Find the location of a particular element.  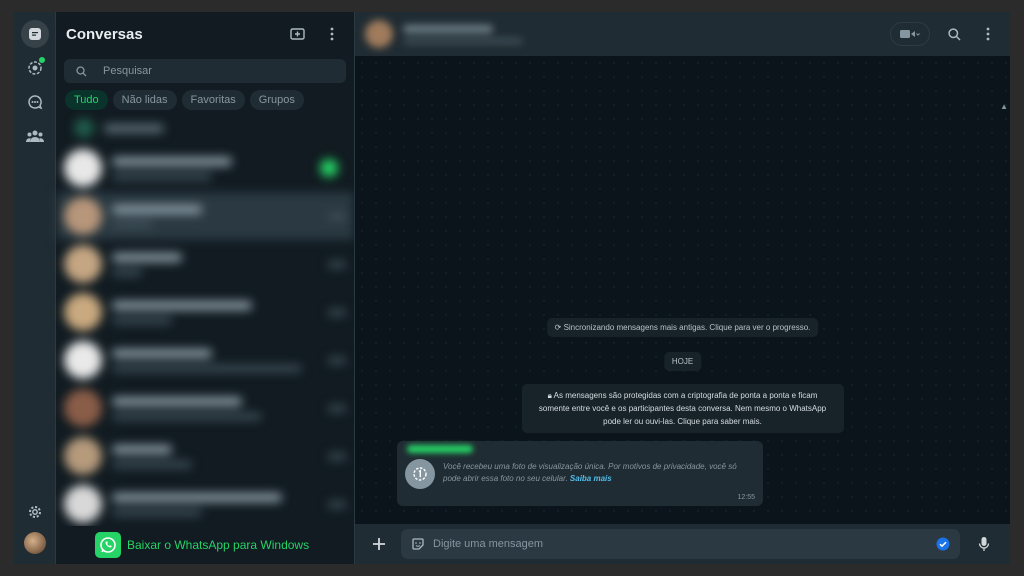

filter-chips: Tudo Não lidas Favoritas Grupos is located at coordinates (205, 96).